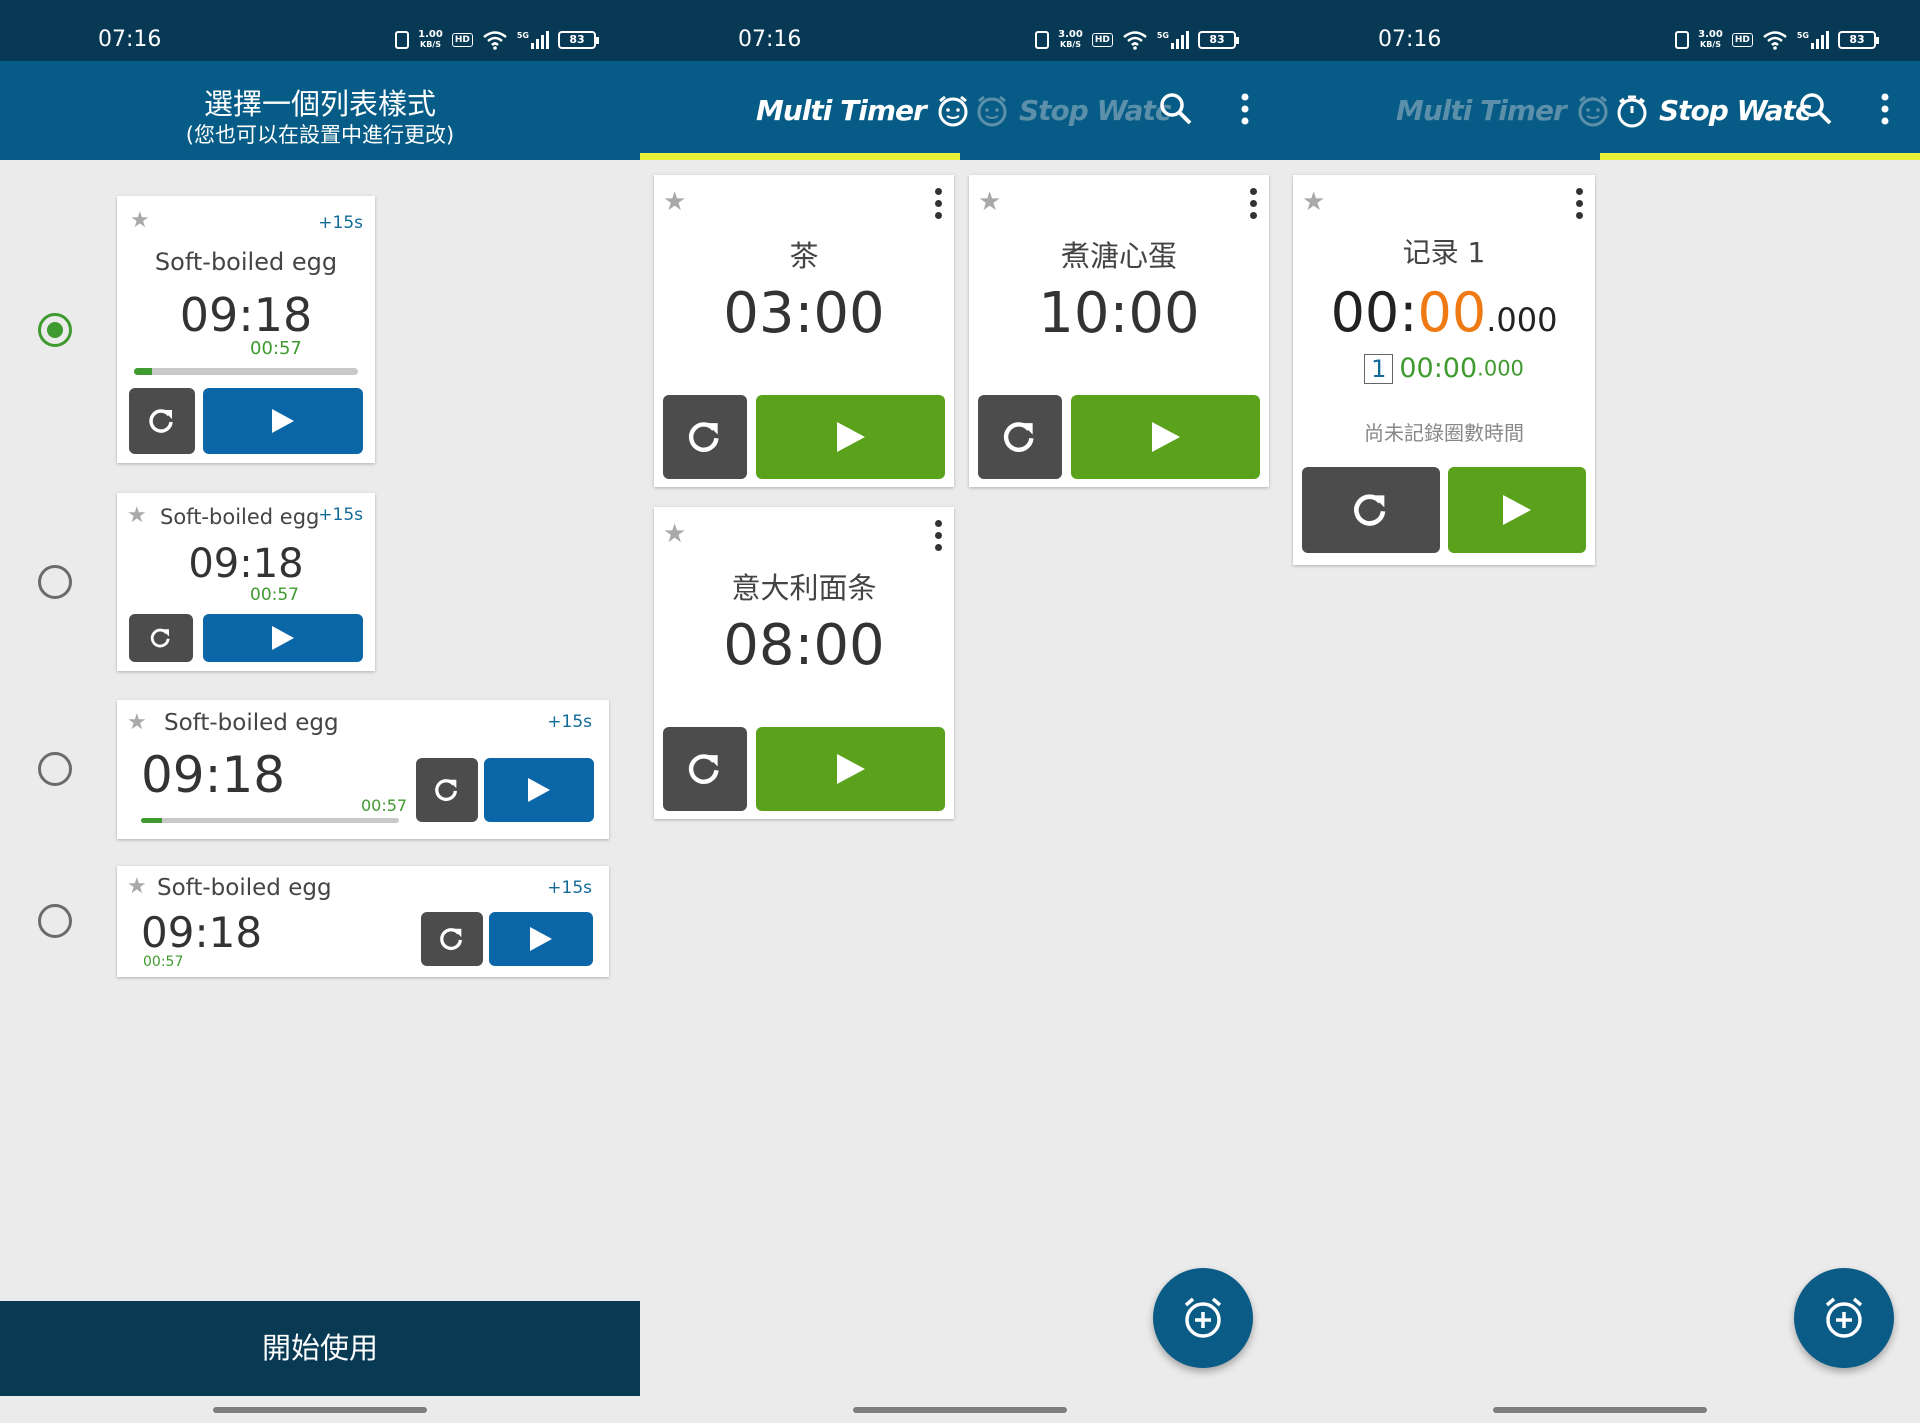 This screenshot has width=1920, height=1423. I want to click on vibrate-icon, so click(1682, 40).